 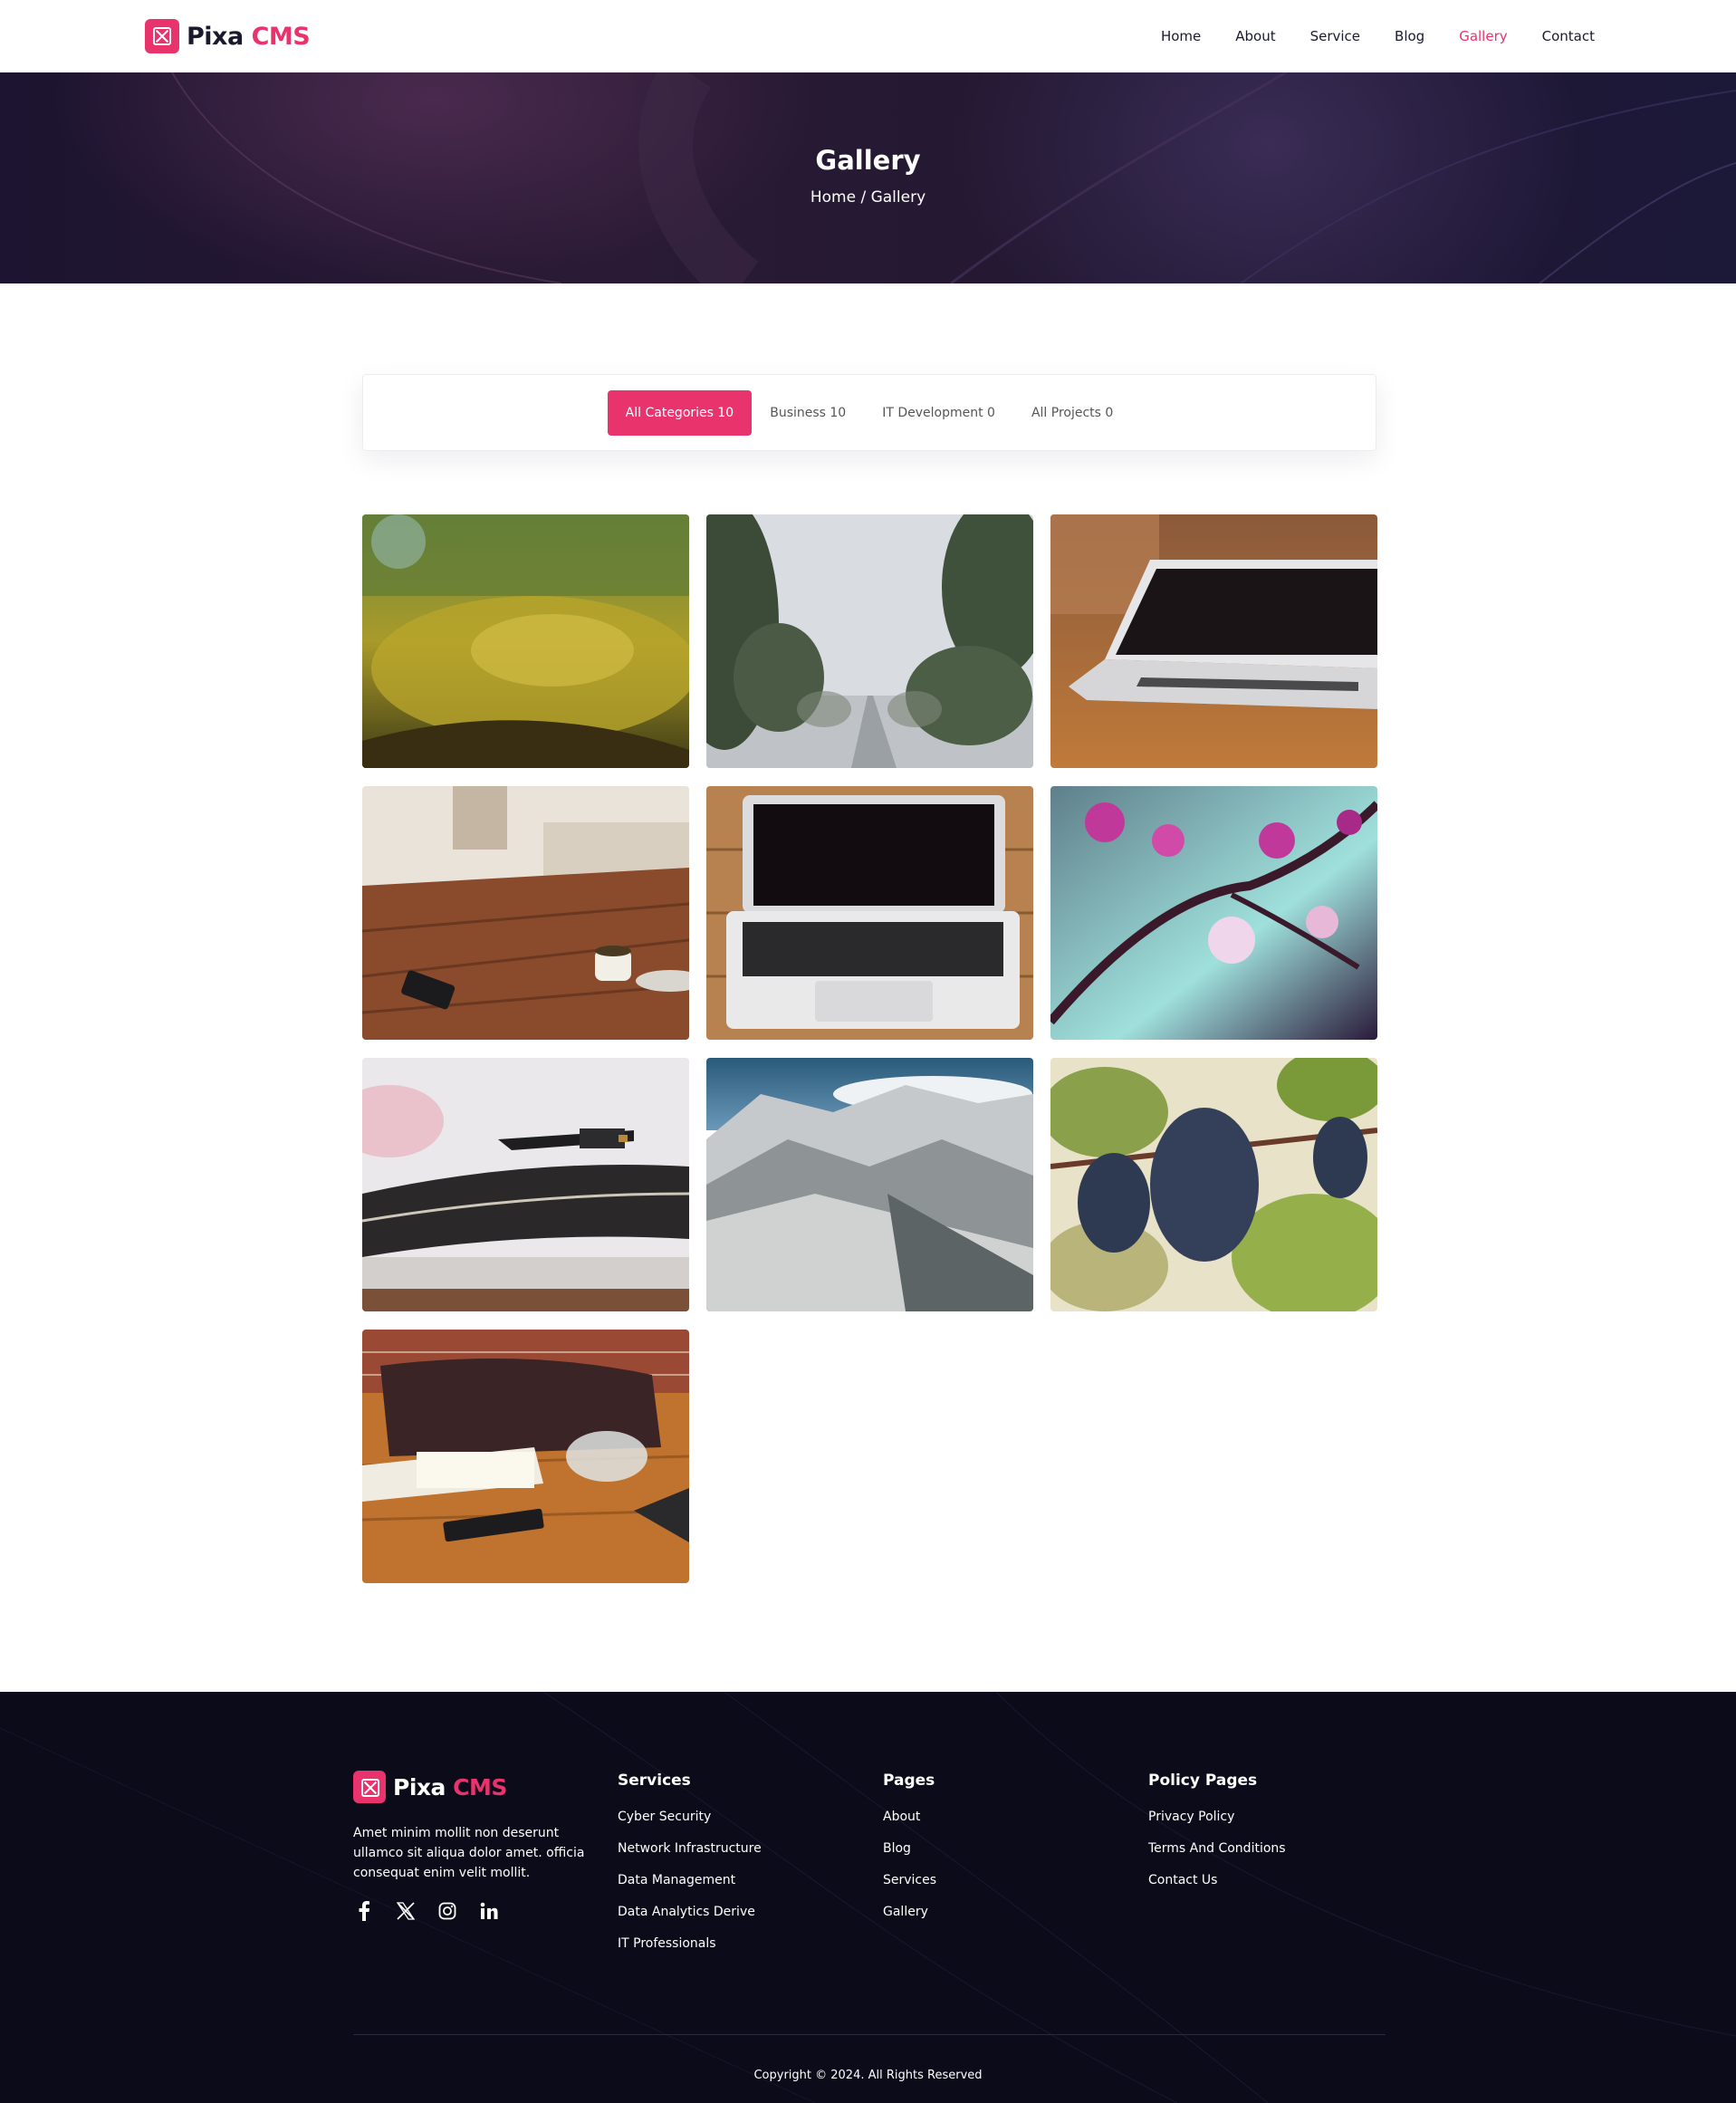 What do you see at coordinates (869, 913) in the screenshot?
I see `gallery-image-laptop-planks` at bounding box center [869, 913].